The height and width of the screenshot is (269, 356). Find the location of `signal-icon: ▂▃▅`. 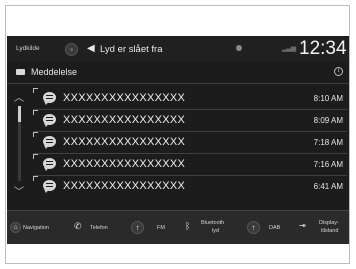

signal-icon: ▂▃▅ is located at coordinates (289, 48).